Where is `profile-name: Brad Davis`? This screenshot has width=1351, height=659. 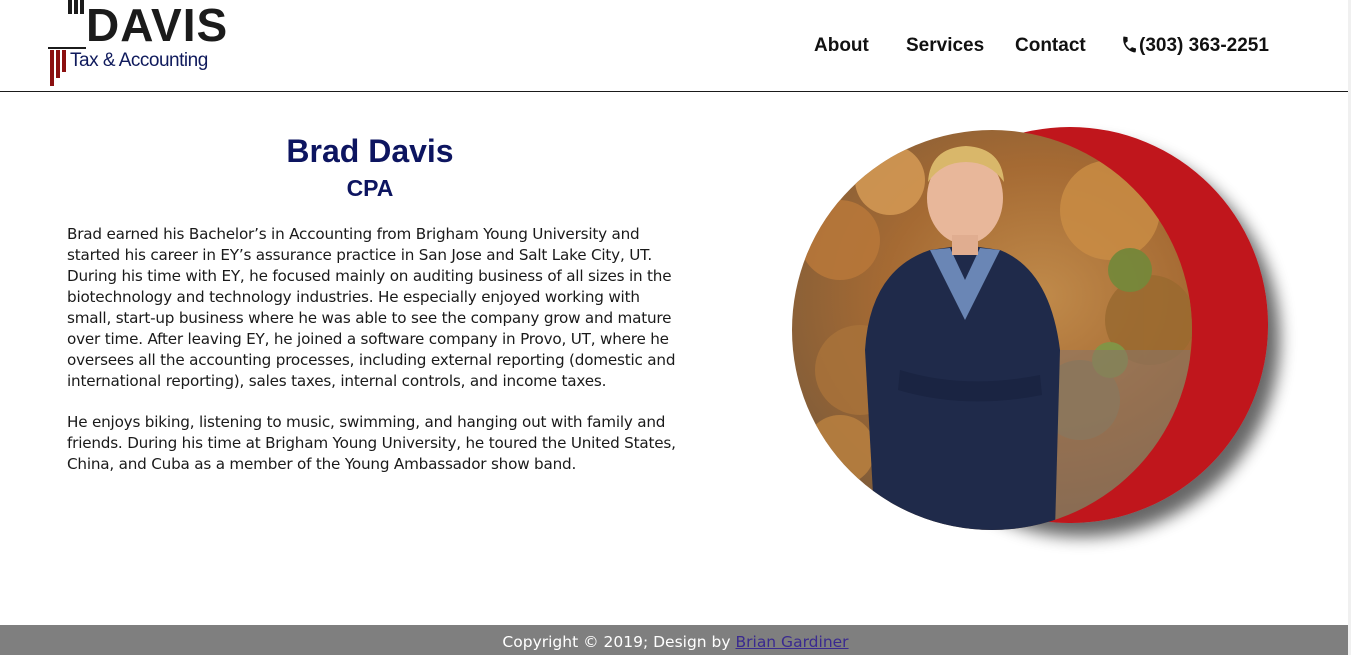 profile-name: Brad Davis is located at coordinates (370, 151).